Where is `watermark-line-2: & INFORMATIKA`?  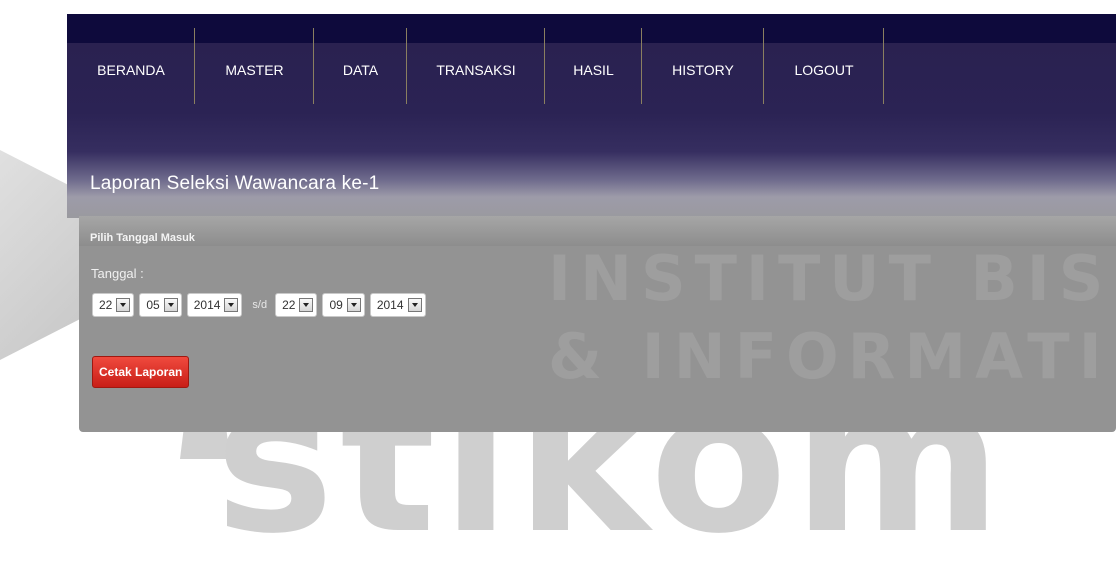
watermark-line-2: & INFORMATIKA is located at coordinates (832, 356).